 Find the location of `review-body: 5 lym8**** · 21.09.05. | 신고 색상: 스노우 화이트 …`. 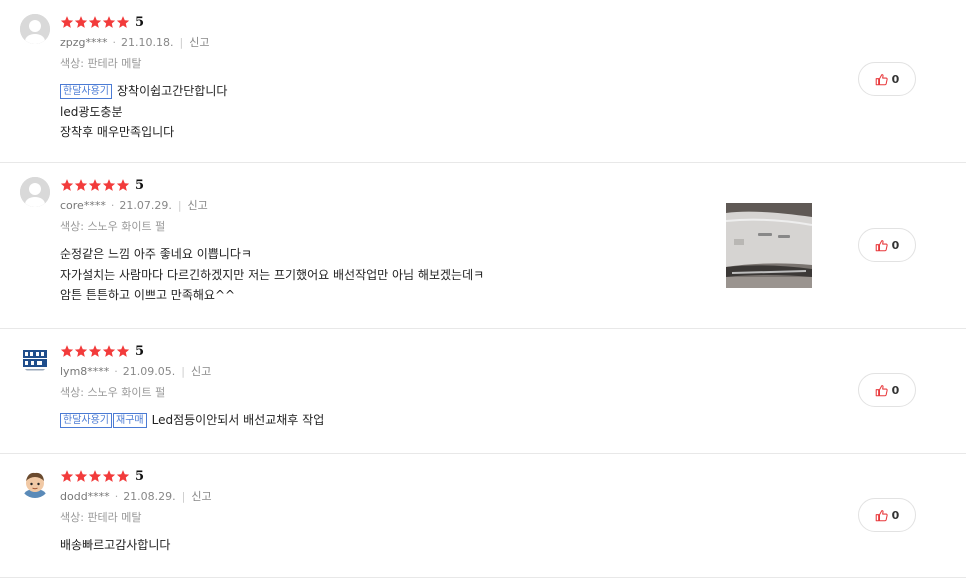

review-body: 5 lym8**** · 21.09.05. | 신고 색상: 스노우 화이트 … is located at coordinates (380, 386).